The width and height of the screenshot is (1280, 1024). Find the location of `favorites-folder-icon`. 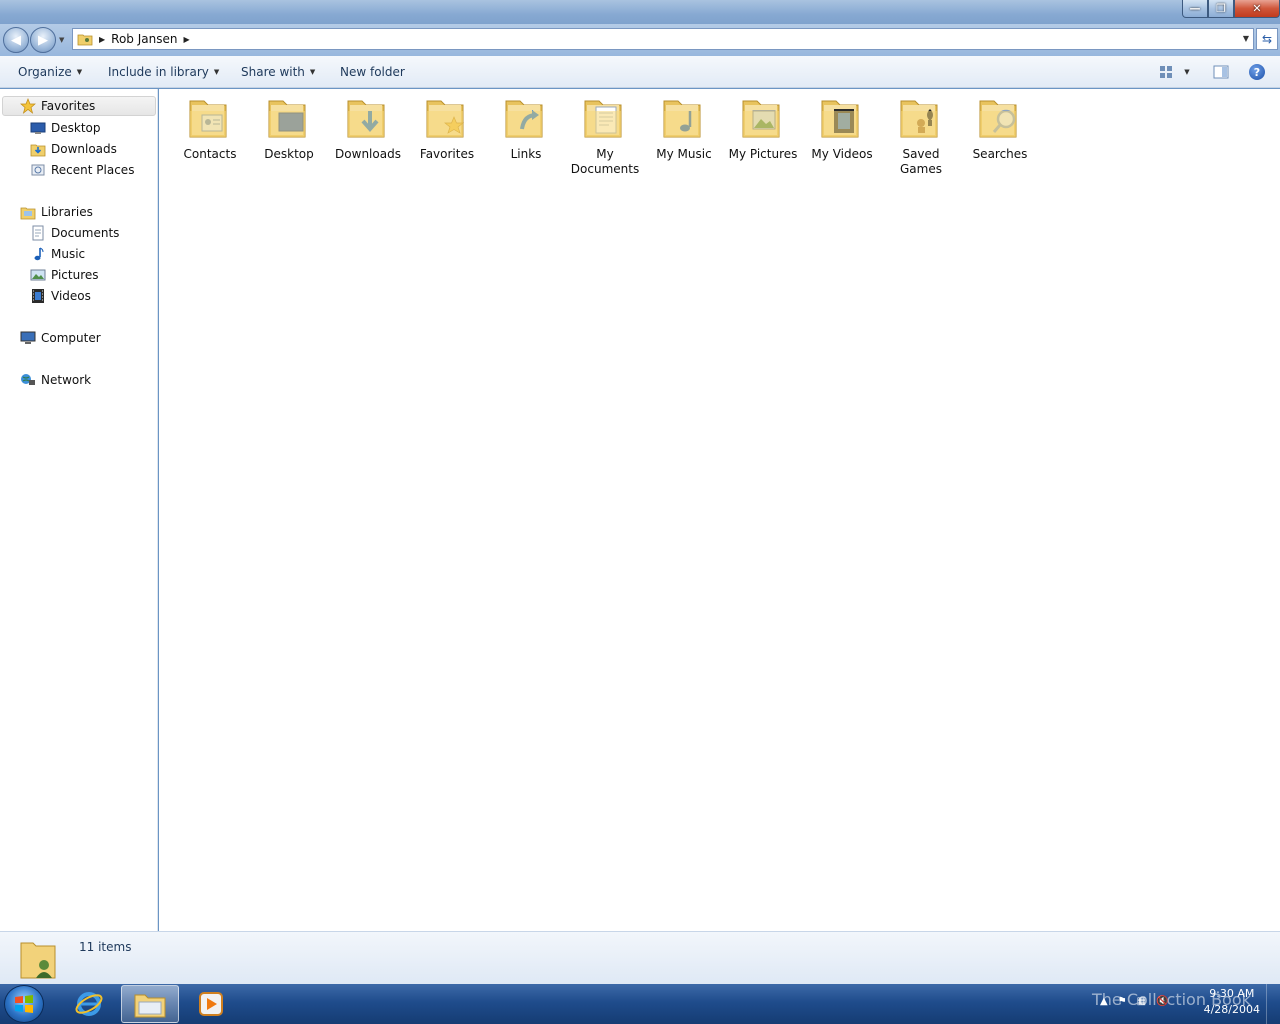

favorites-folder-icon is located at coordinates (445, 119).